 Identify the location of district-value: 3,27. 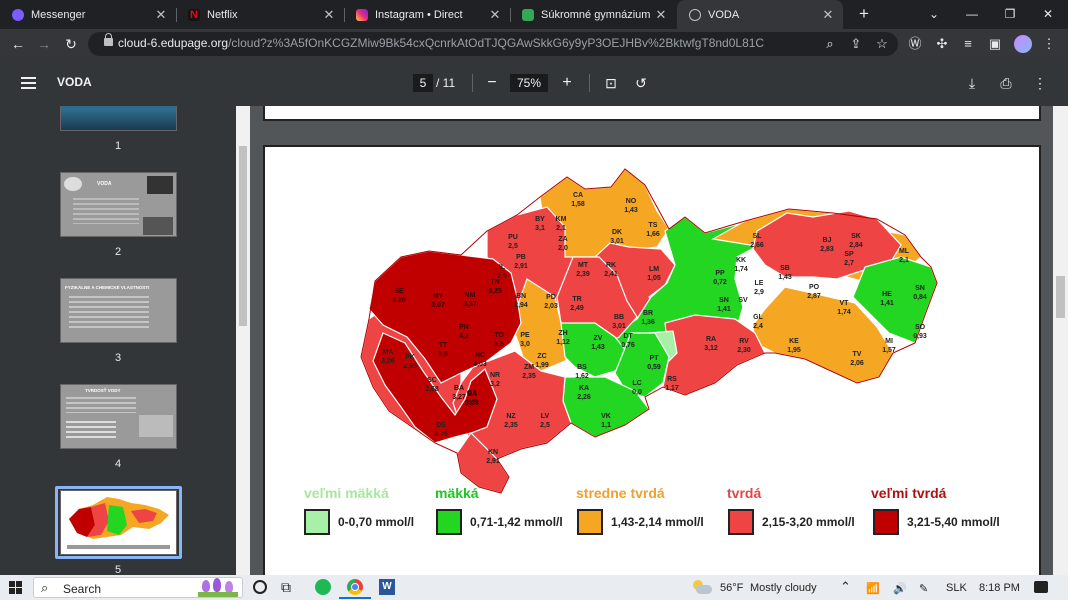
(459, 397).